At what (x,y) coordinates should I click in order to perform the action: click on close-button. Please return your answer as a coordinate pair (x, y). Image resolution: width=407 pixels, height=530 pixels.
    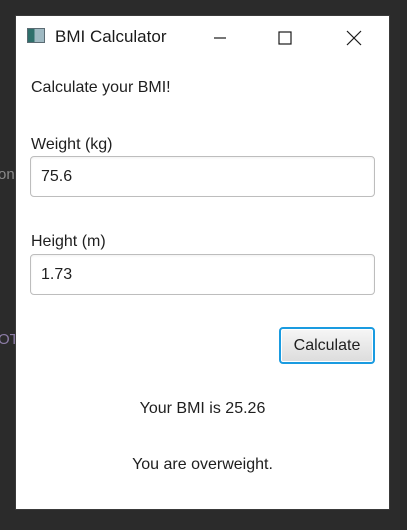
    Looking at the image, I should click on (354, 38).